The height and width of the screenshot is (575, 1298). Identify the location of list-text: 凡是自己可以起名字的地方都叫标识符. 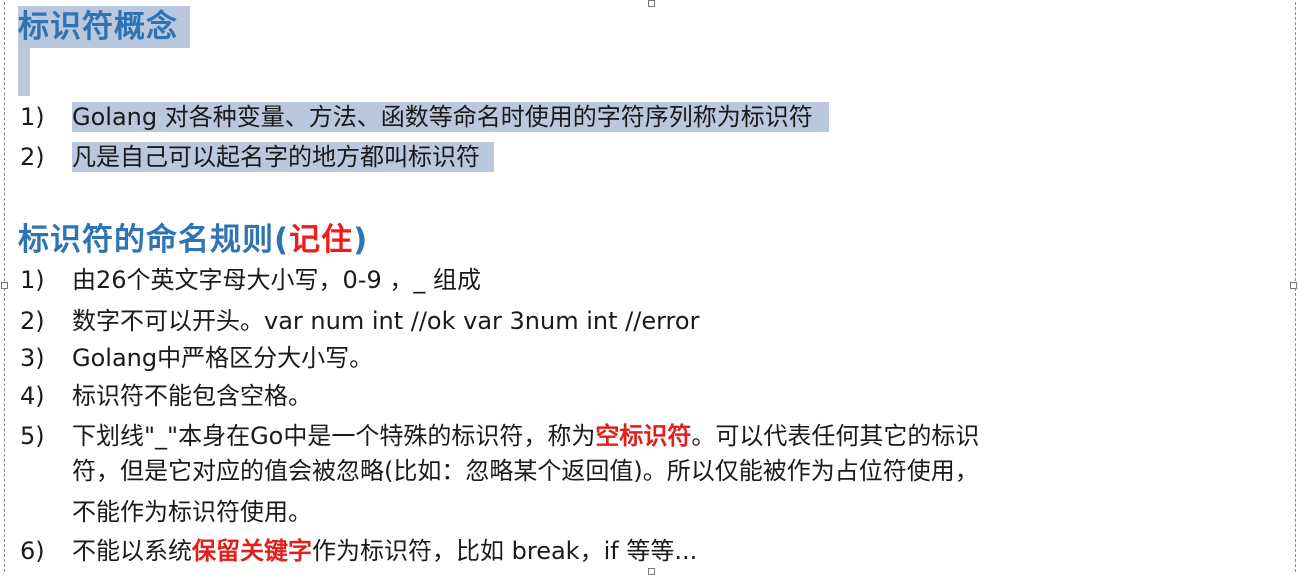
(283, 157).